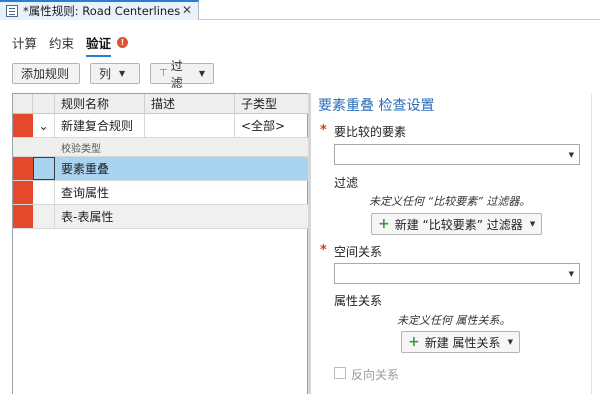 The height and width of the screenshot is (394, 600). Describe the element at coordinates (182, 192) in the screenshot. I see `rule-name-cell: 查询属性` at that location.